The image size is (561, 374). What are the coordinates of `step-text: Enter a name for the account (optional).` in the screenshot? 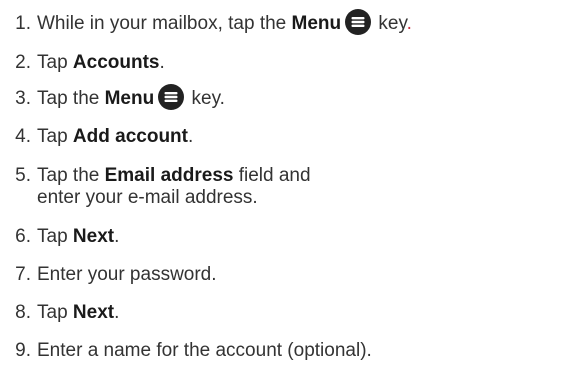 It's located at (204, 350).